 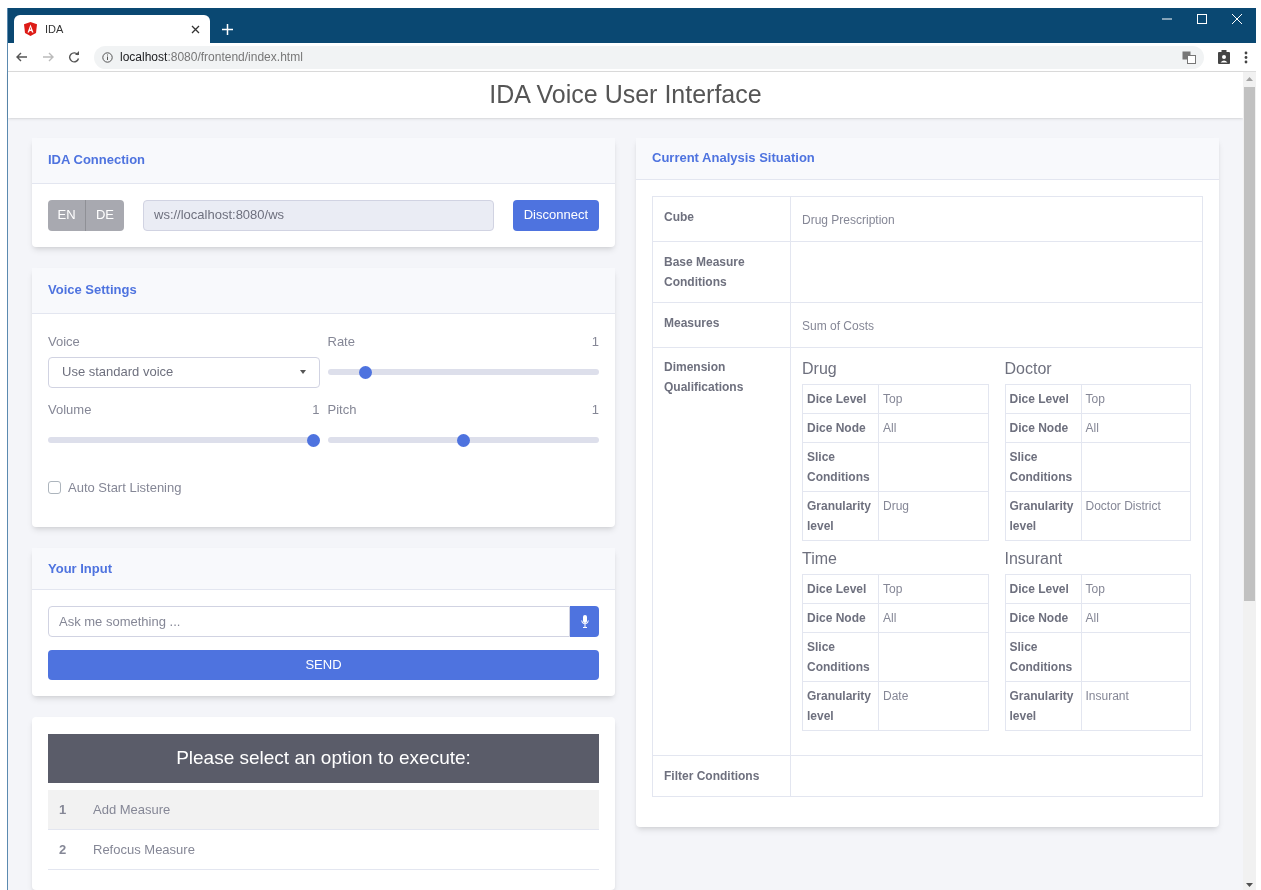 I want to click on option-label: Refocus Measure, so click(x=144, y=849).